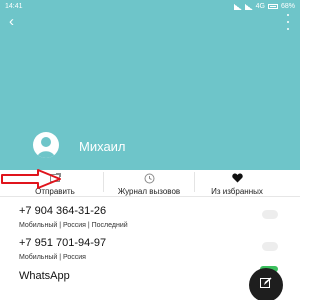 Image resolution: width=320 pixels, height=300 pixels. What do you see at coordinates (11, 22) in the screenshot?
I see `back-arrow-icon: ‹` at bounding box center [11, 22].